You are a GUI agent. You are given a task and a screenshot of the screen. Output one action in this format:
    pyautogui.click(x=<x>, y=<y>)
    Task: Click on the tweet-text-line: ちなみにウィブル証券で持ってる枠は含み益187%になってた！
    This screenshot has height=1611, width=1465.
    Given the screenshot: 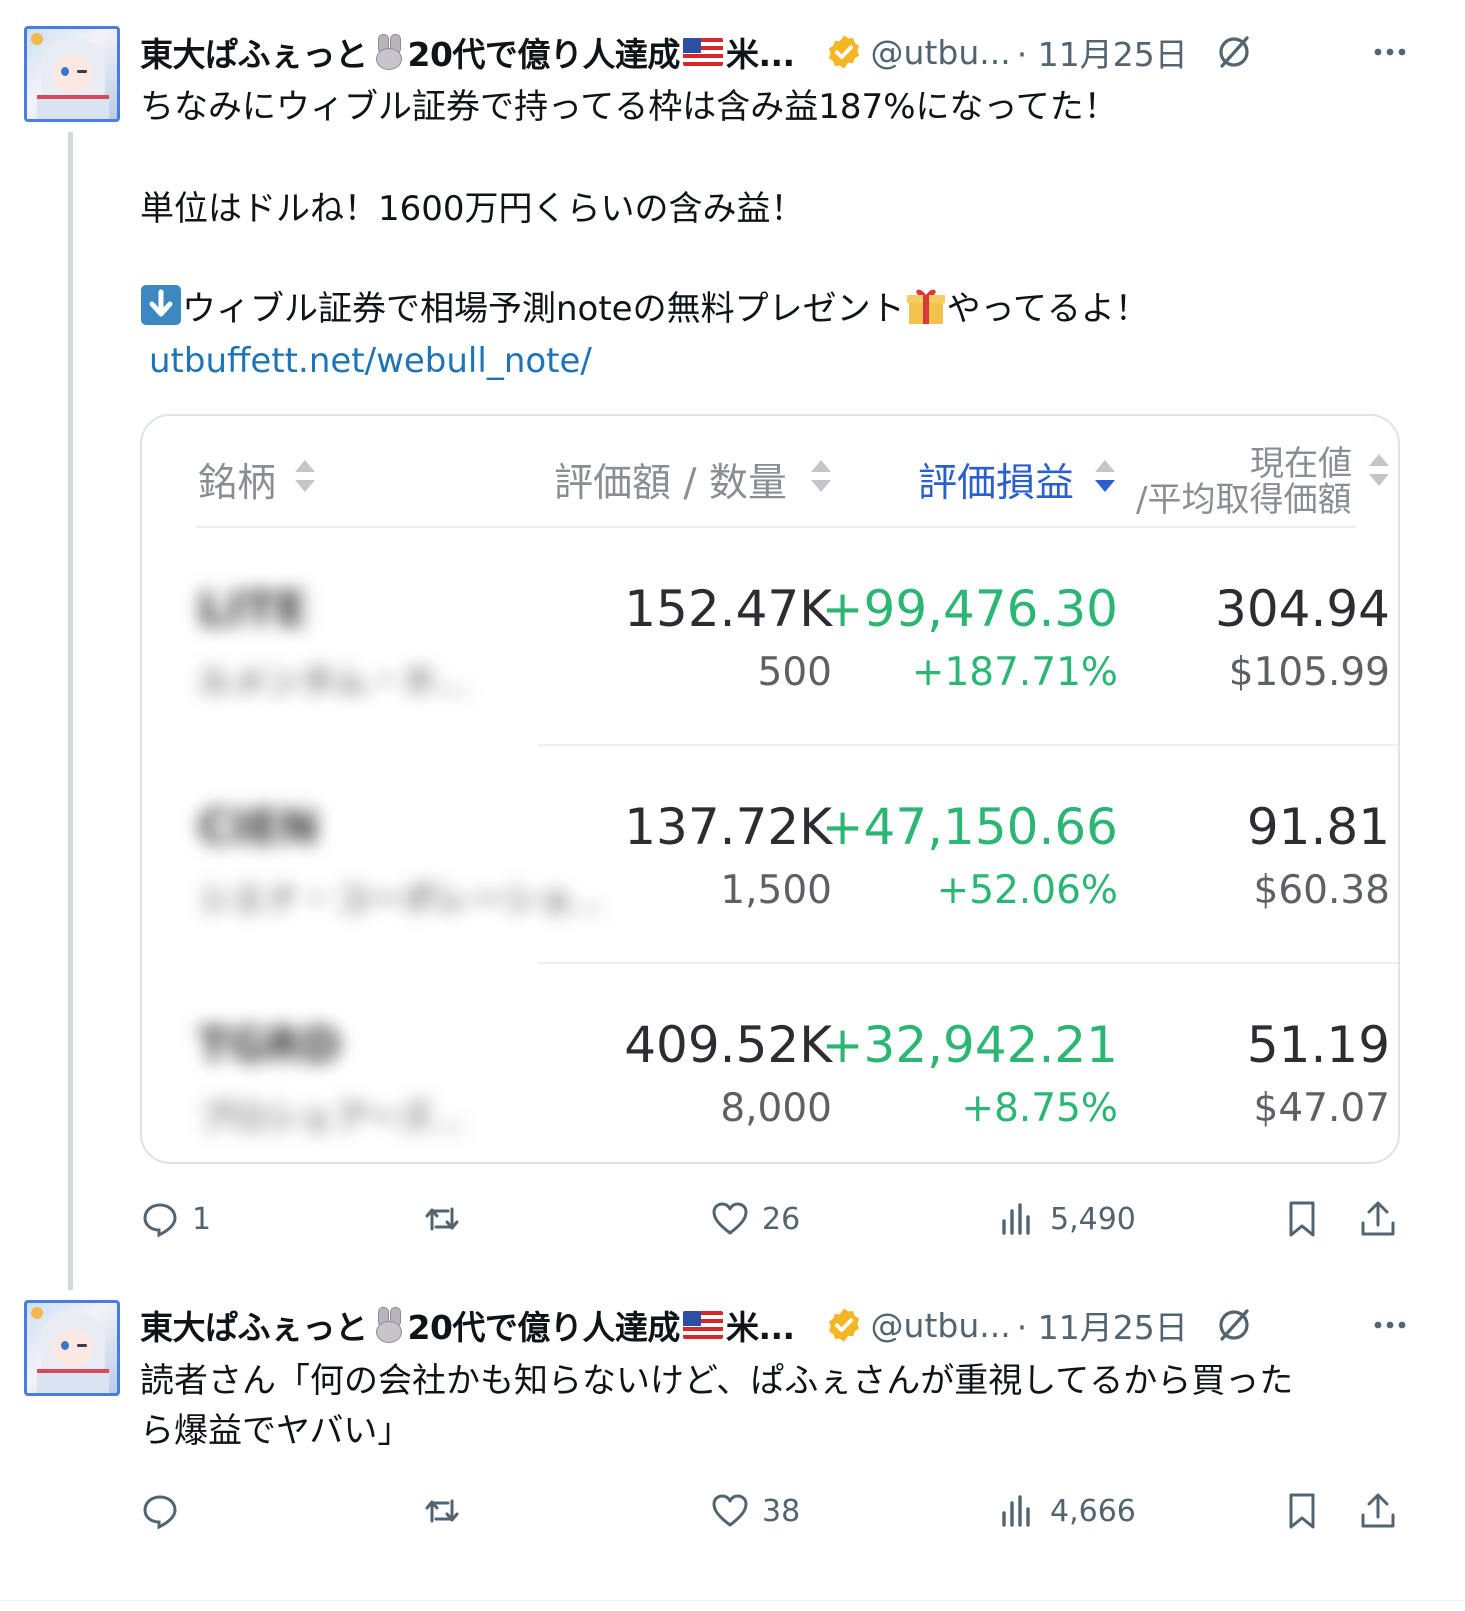 What is the action you would take?
    pyautogui.click(x=629, y=107)
    